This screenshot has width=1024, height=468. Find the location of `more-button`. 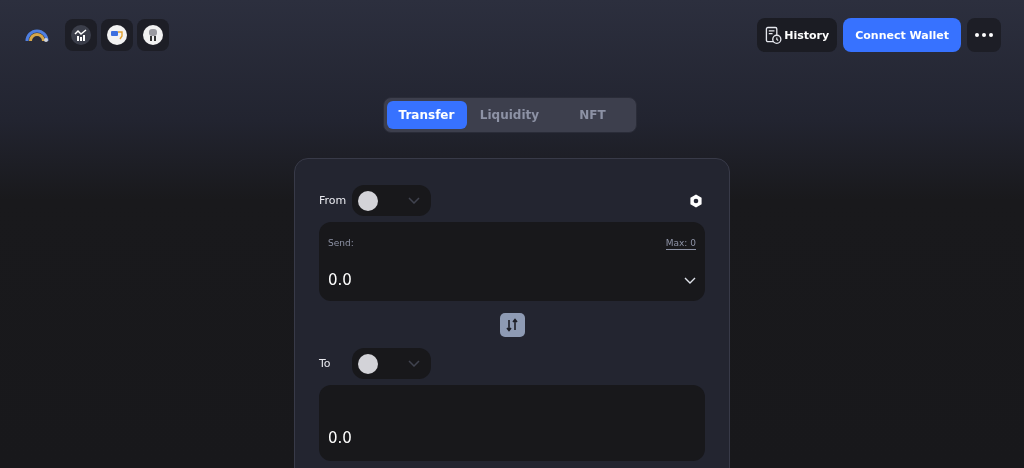

more-button is located at coordinates (984, 35).